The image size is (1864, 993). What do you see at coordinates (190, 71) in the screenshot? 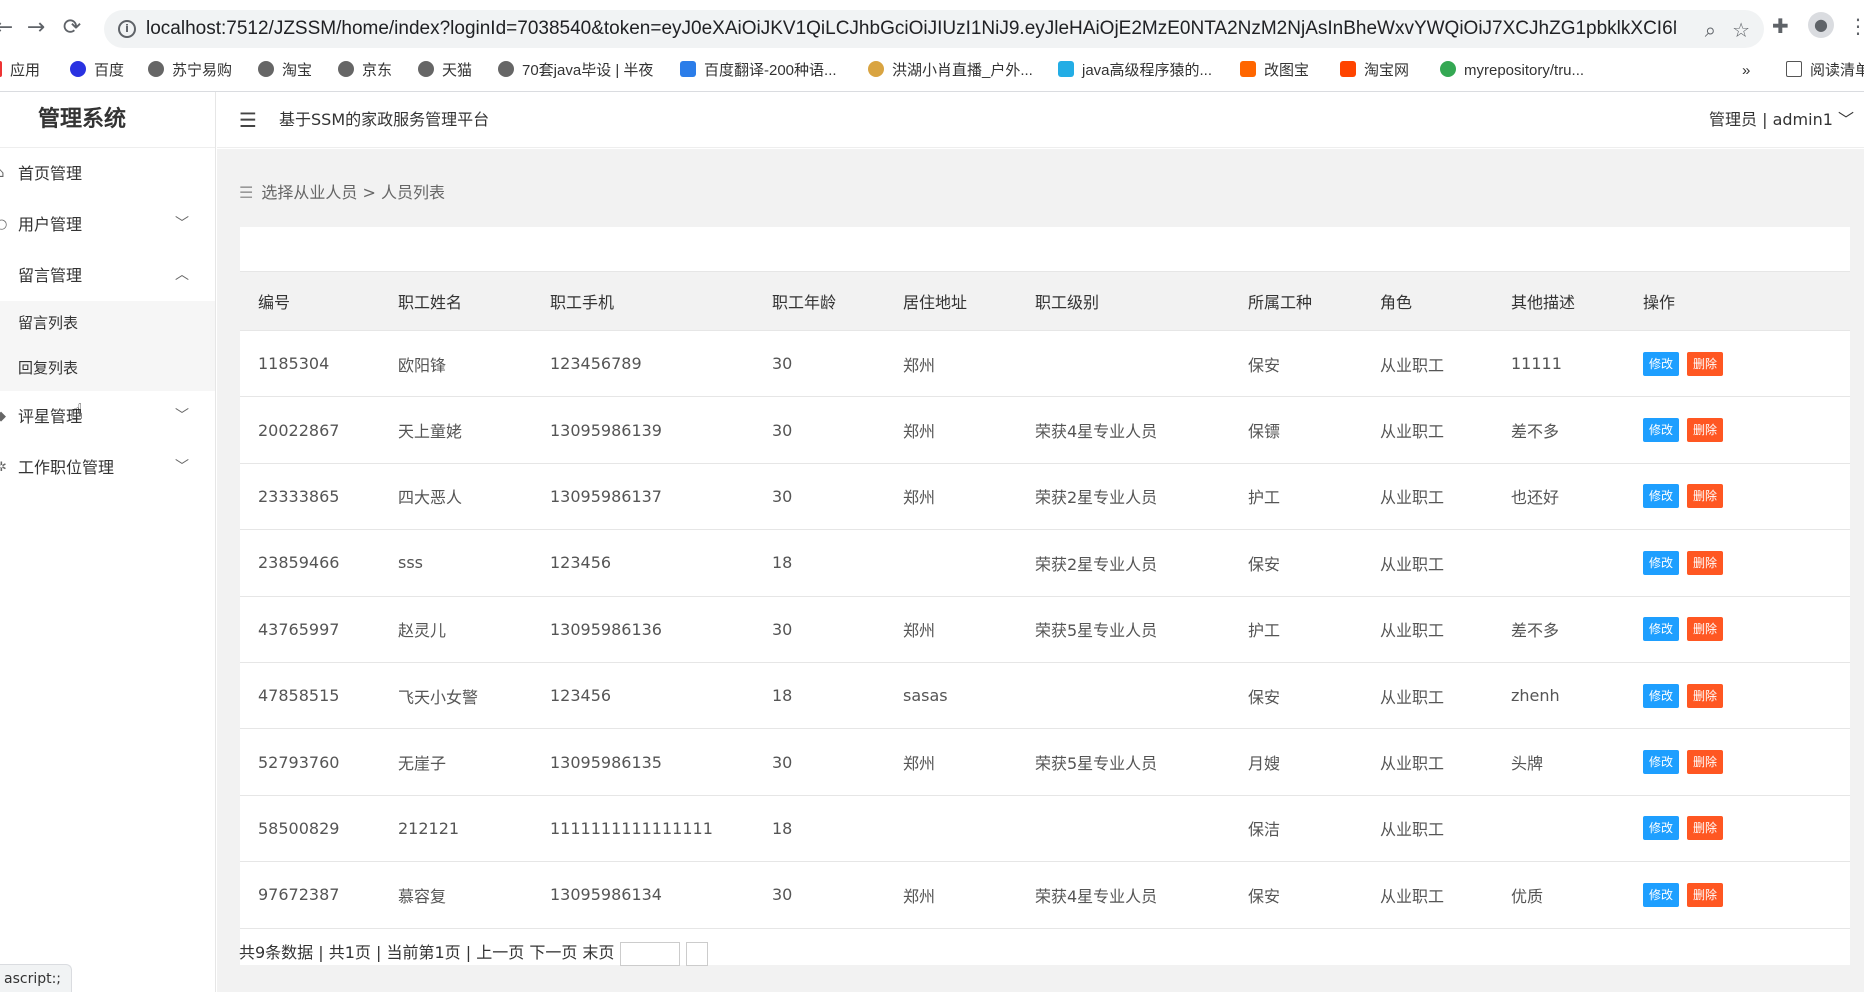
I see `bookmark-suning: 苏宁易购` at bounding box center [190, 71].